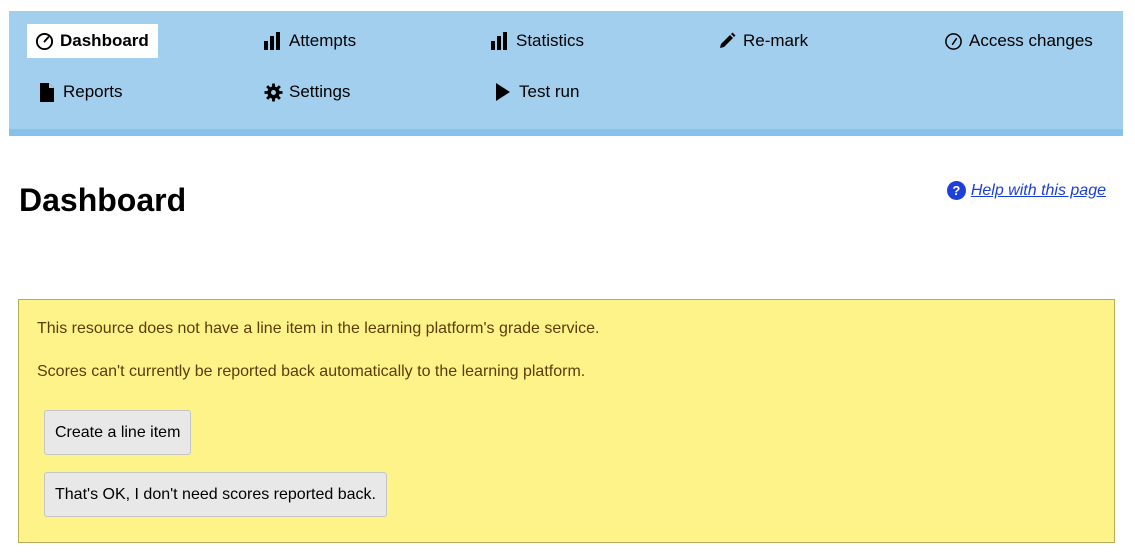 The image size is (1135, 552). What do you see at coordinates (776, 40) in the screenshot?
I see `nav-item-label: Re-mark` at bounding box center [776, 40].